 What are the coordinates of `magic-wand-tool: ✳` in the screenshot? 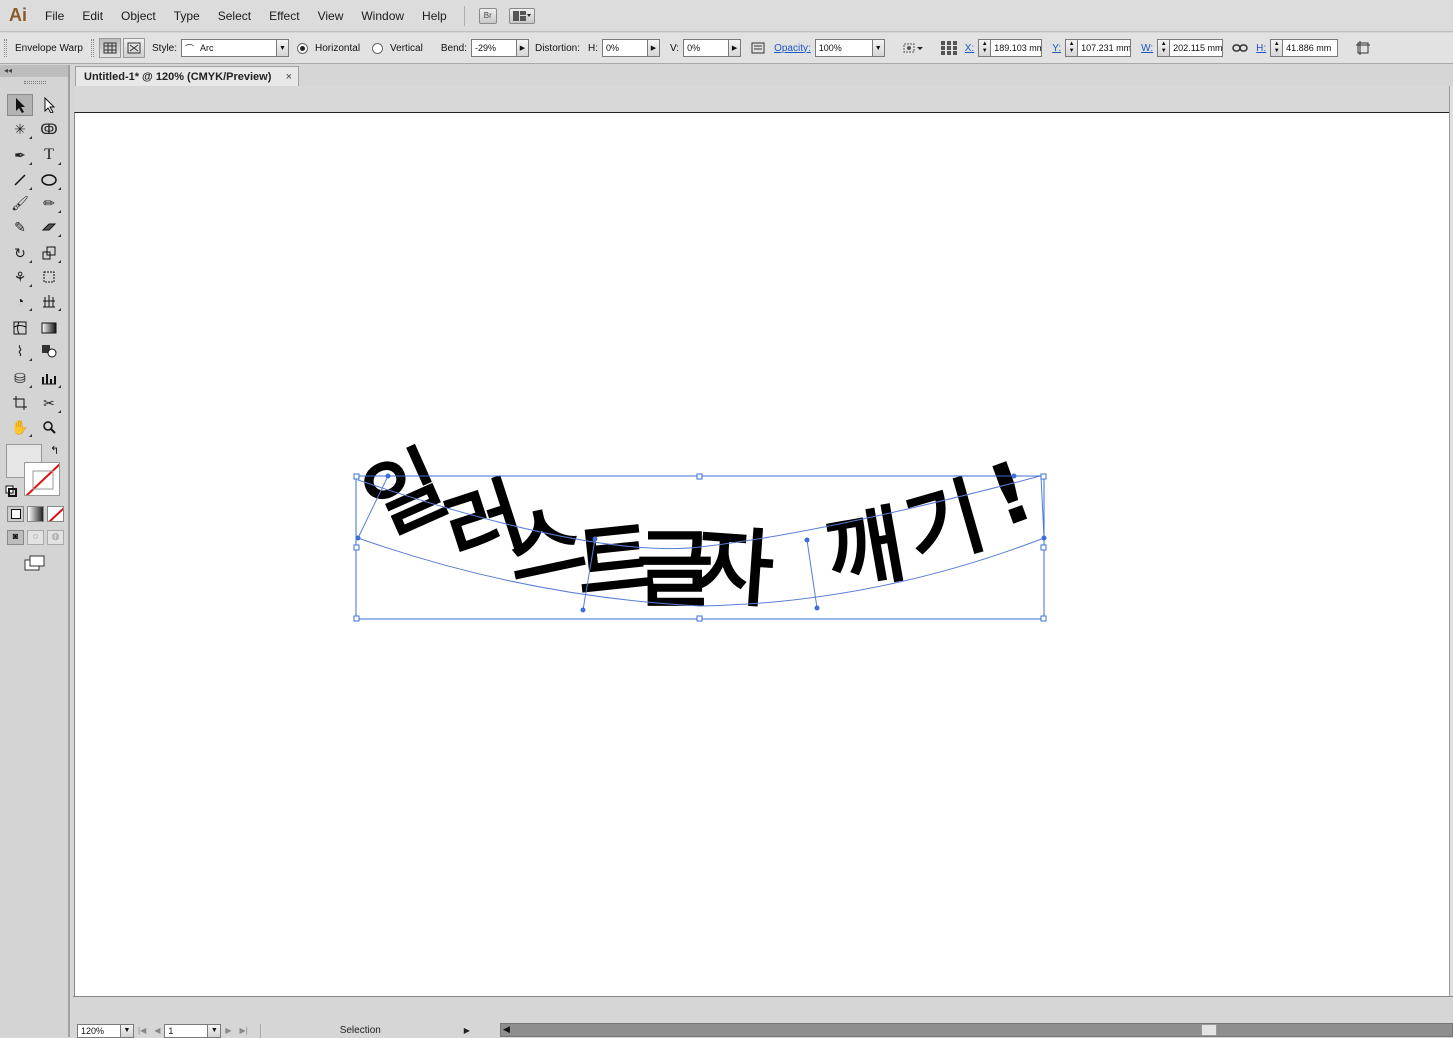 It's located at (20, 129).